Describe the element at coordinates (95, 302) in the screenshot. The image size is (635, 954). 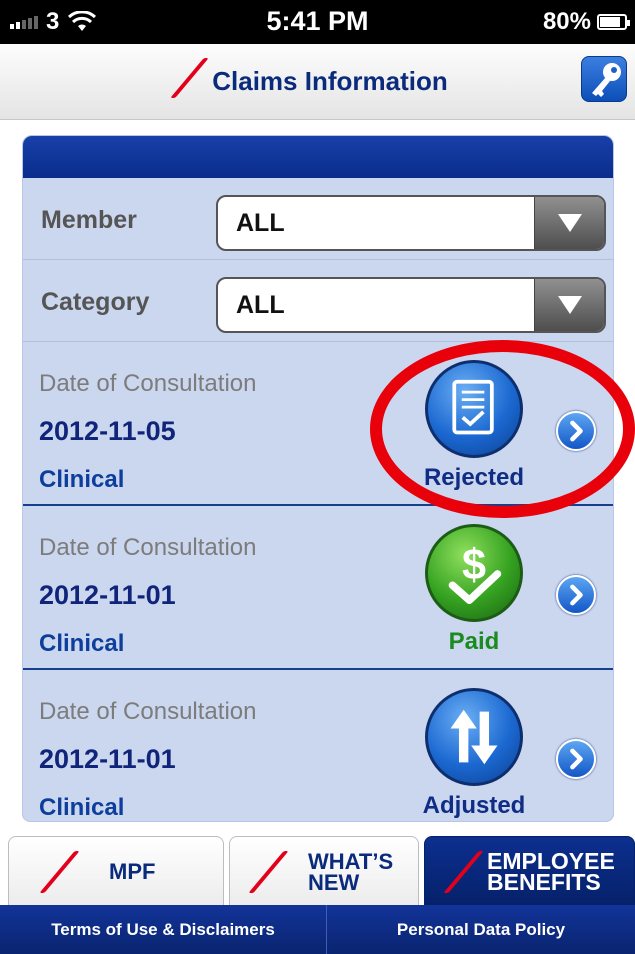
I see `category-label: Category` at that location.